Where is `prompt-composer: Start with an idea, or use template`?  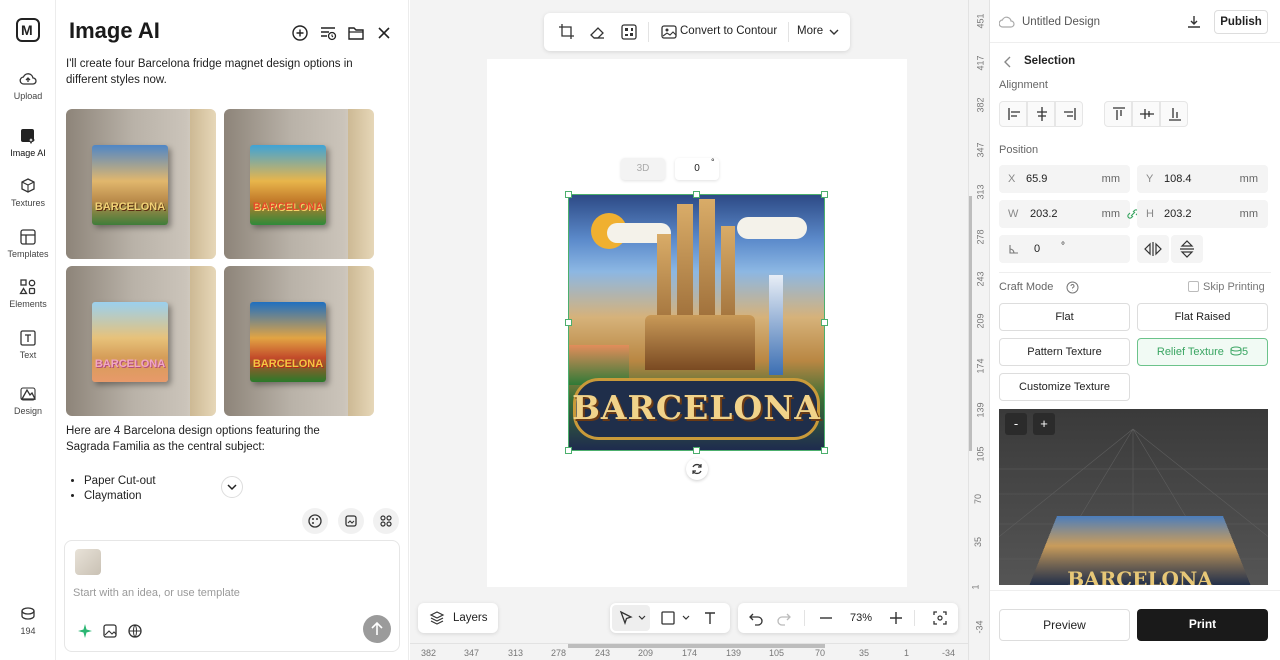
prompt-composer: Start with an idea, or use template is located at coordinates (232, 596).